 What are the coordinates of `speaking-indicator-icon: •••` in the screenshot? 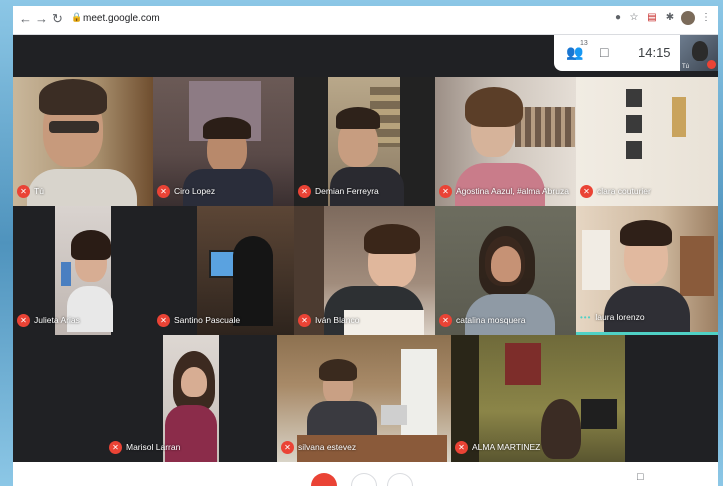 It's located at (586, 317).